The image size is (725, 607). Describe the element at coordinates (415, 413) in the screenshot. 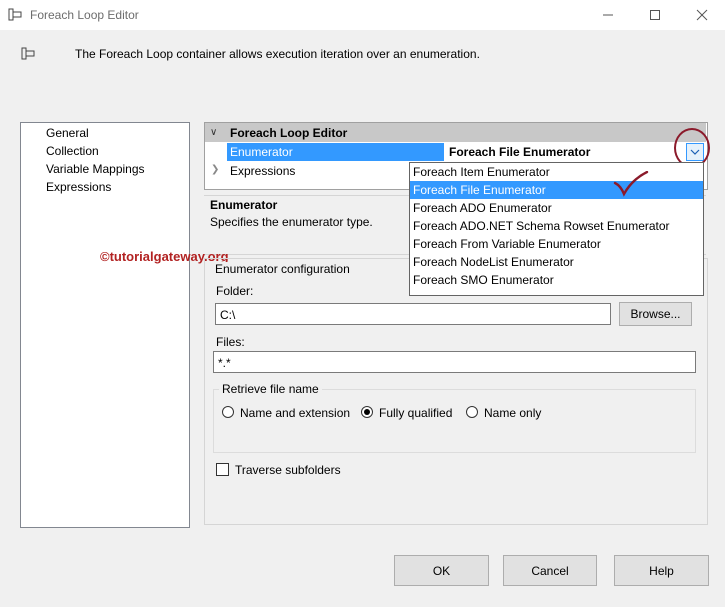

I see `radio-label-fully-qualified: Fully qualified` at that location.